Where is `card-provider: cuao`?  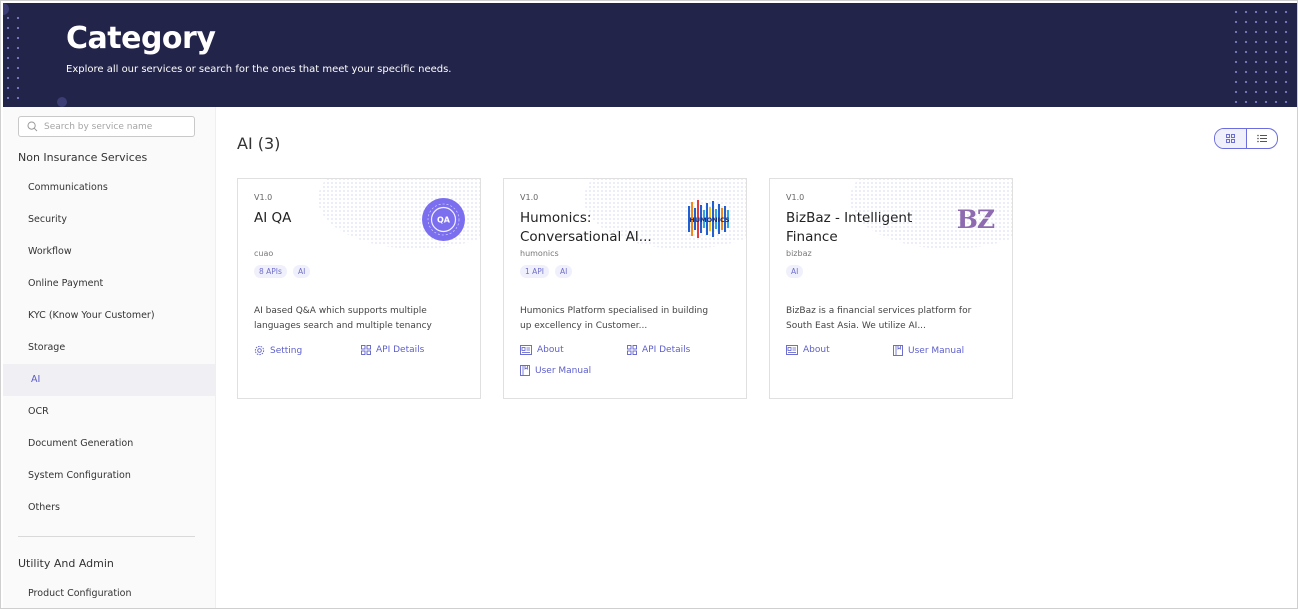
card-provider: cuao is located at coordinates (264, 253).